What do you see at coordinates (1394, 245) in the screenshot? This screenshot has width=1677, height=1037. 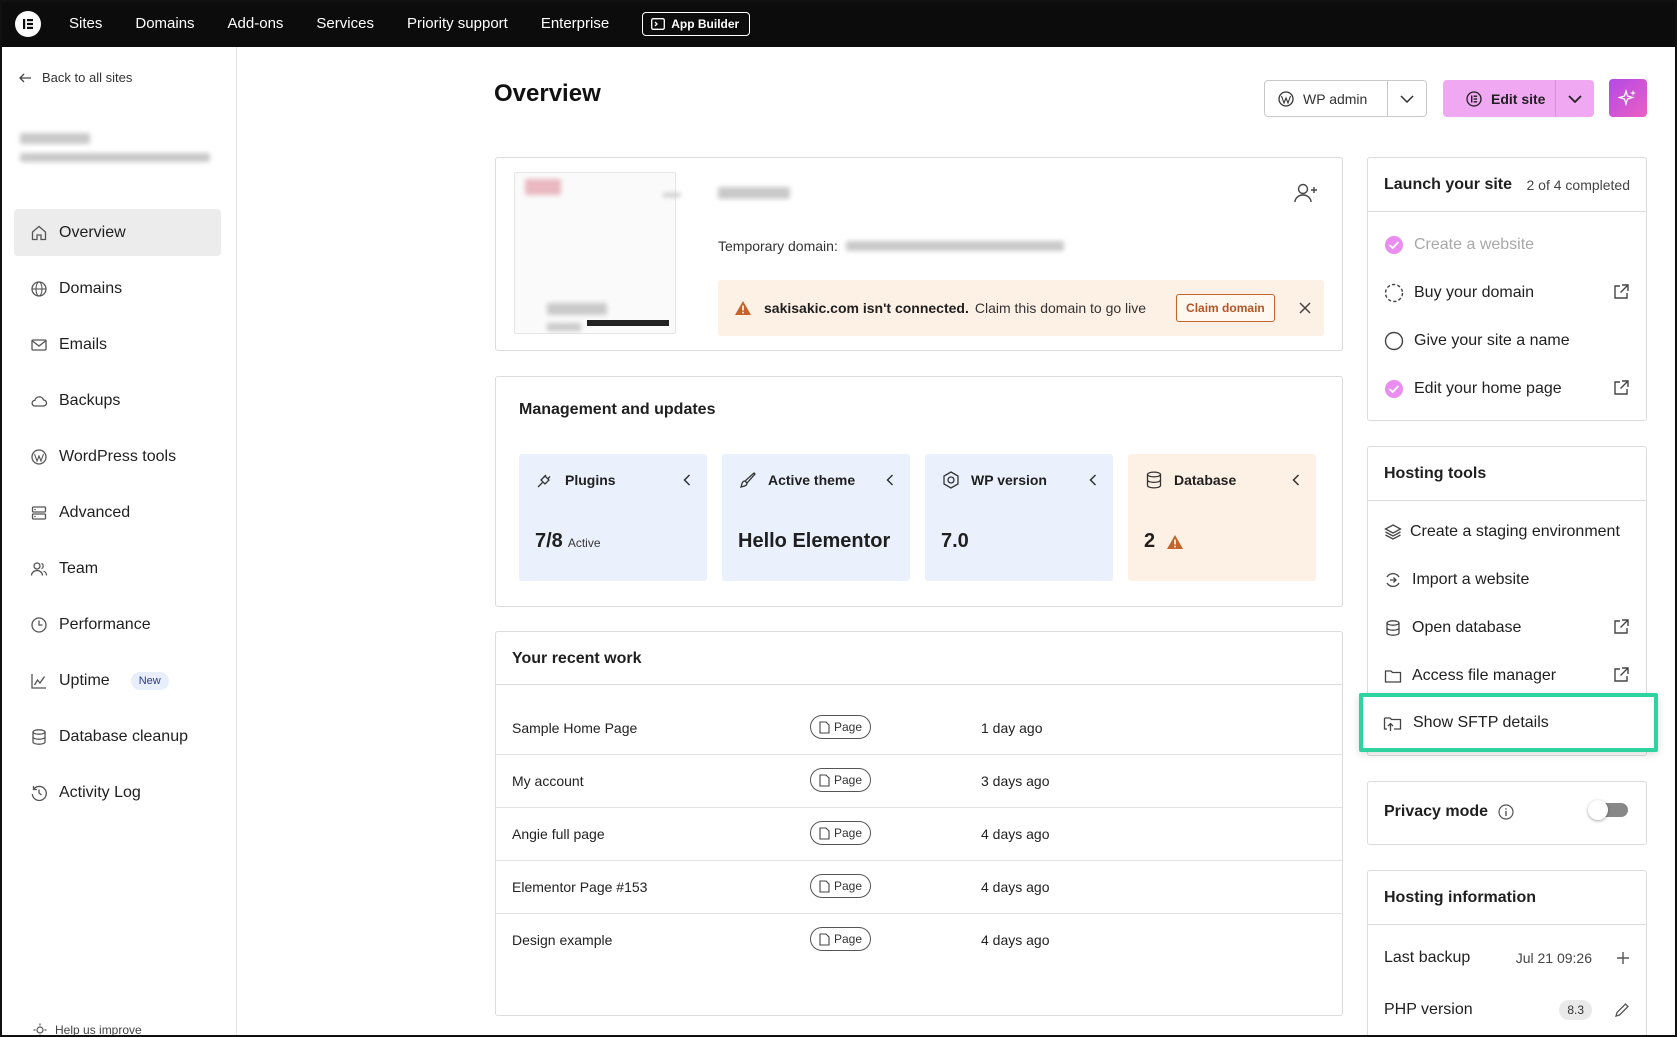 I see `check-circle-icon` at bounding box center [1394, 245].